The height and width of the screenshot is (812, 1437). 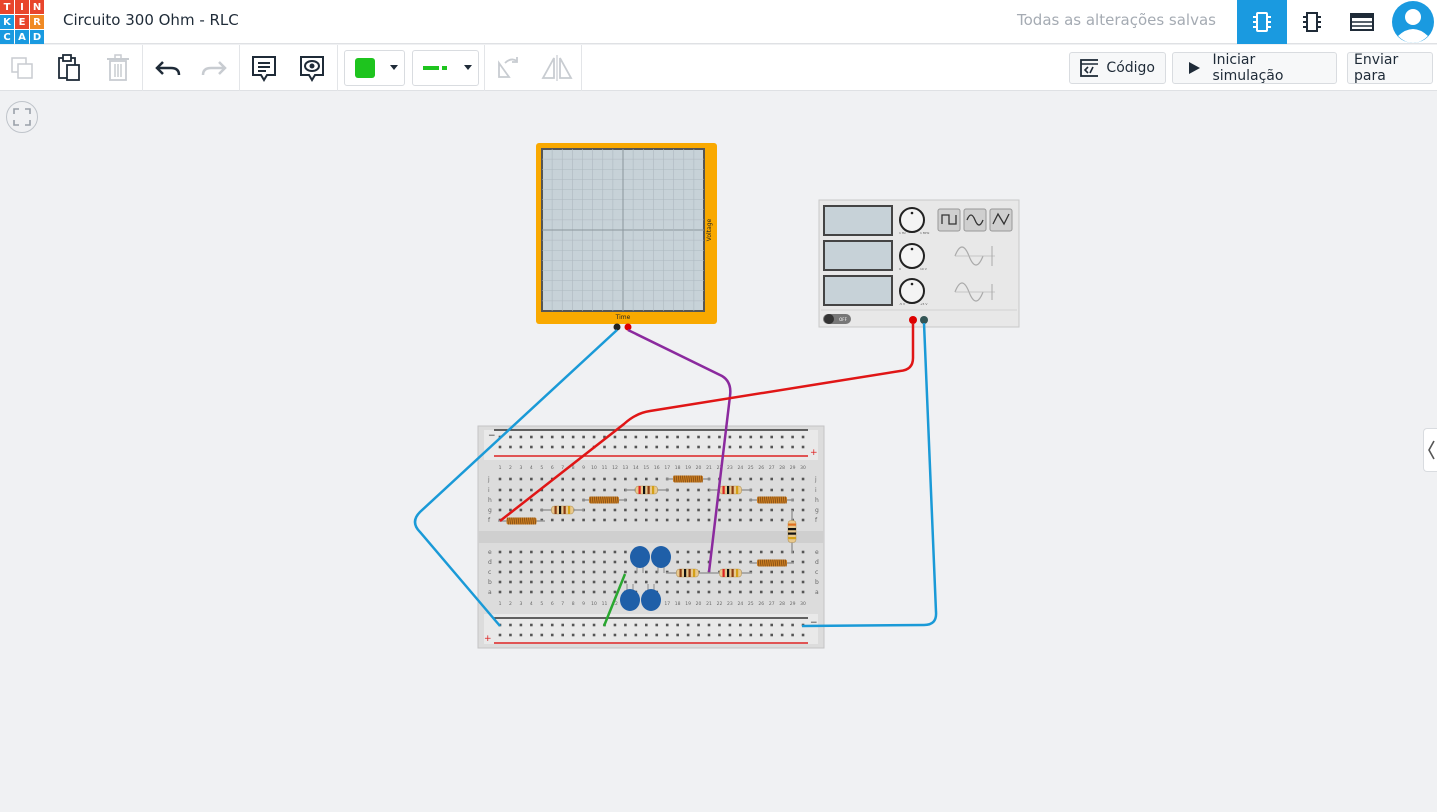 What do you see at coordinates (1089, 68) in the screenshot?
I see `code-icon` at bounding box center [1089, 68].